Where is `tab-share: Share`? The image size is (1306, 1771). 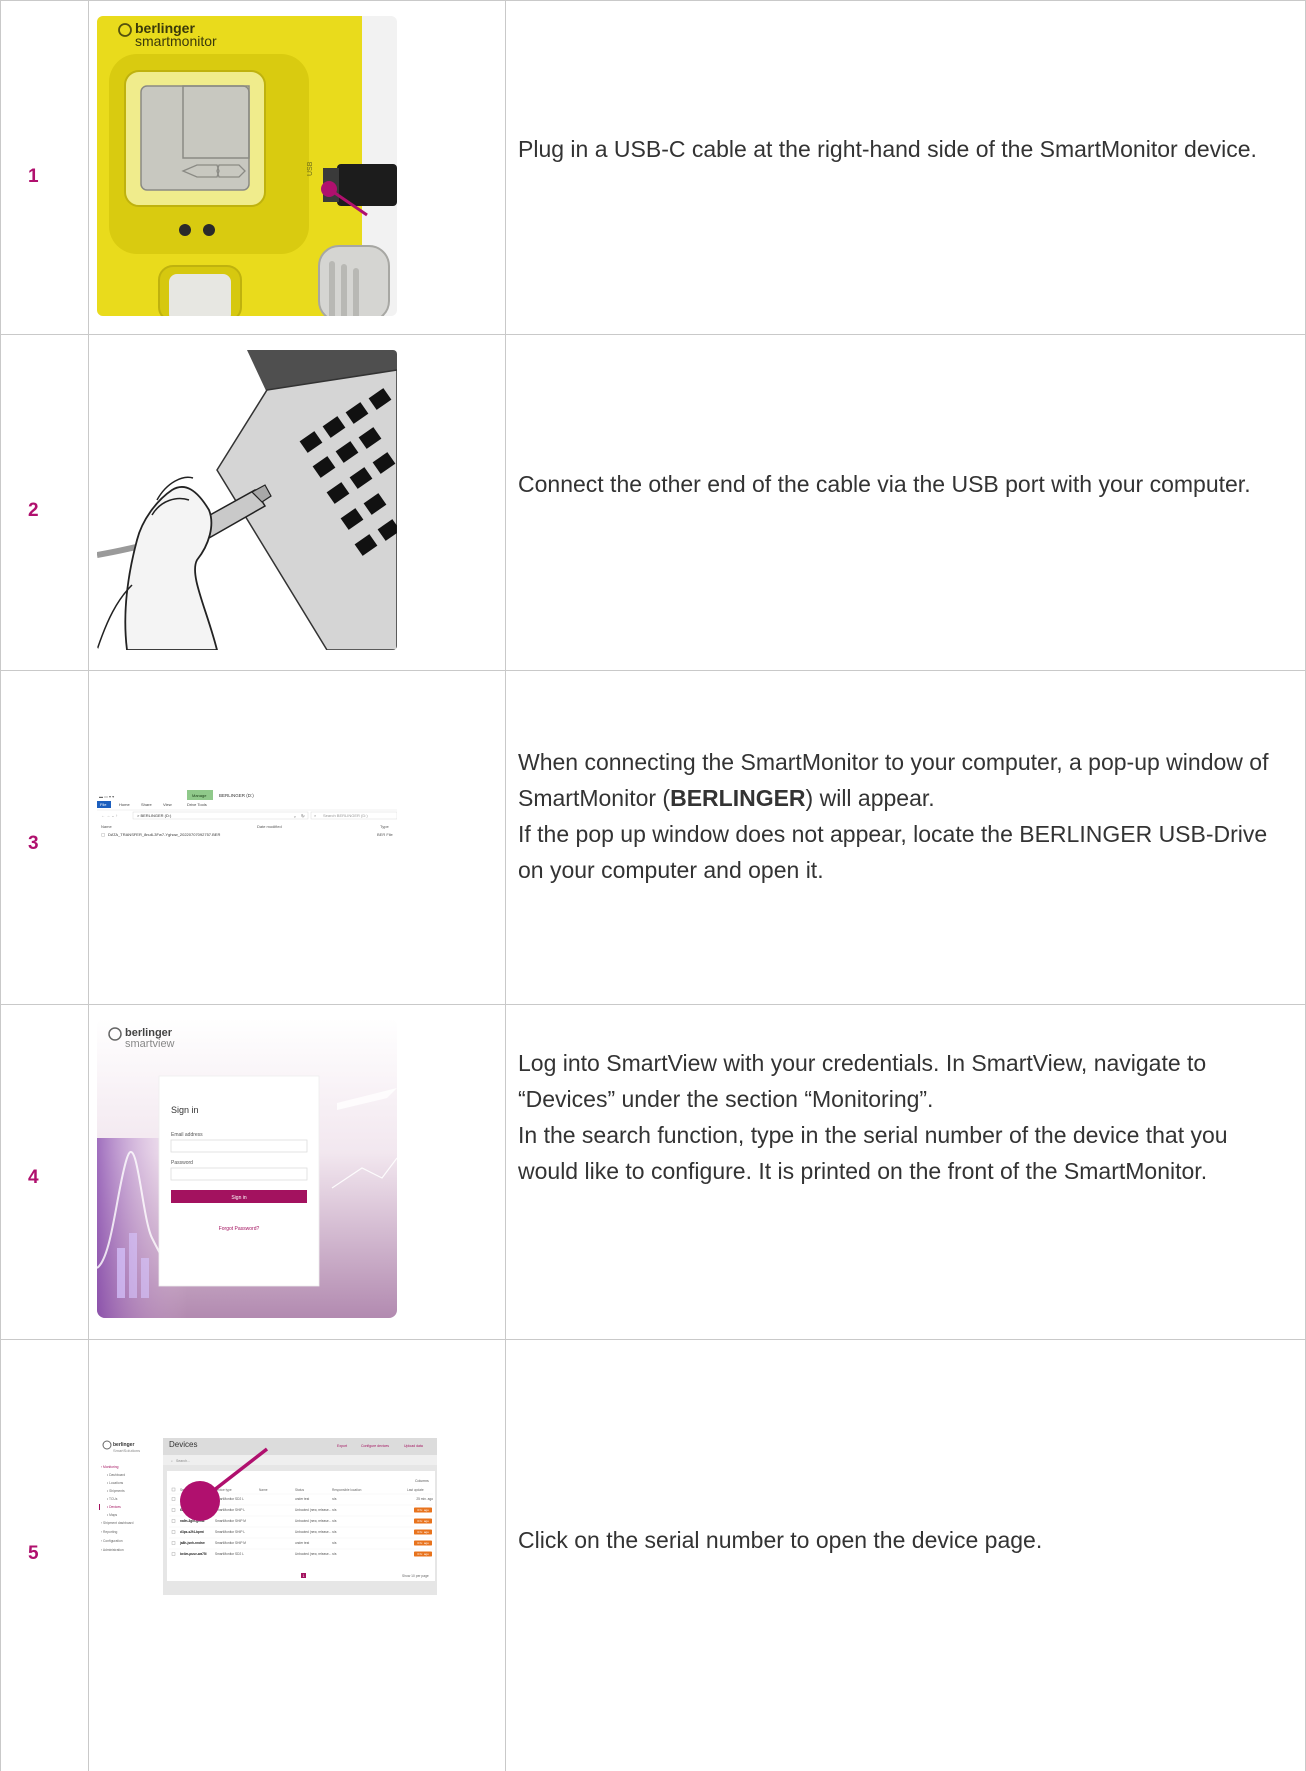
tab-share: Share is located at coordinates (146, 804).